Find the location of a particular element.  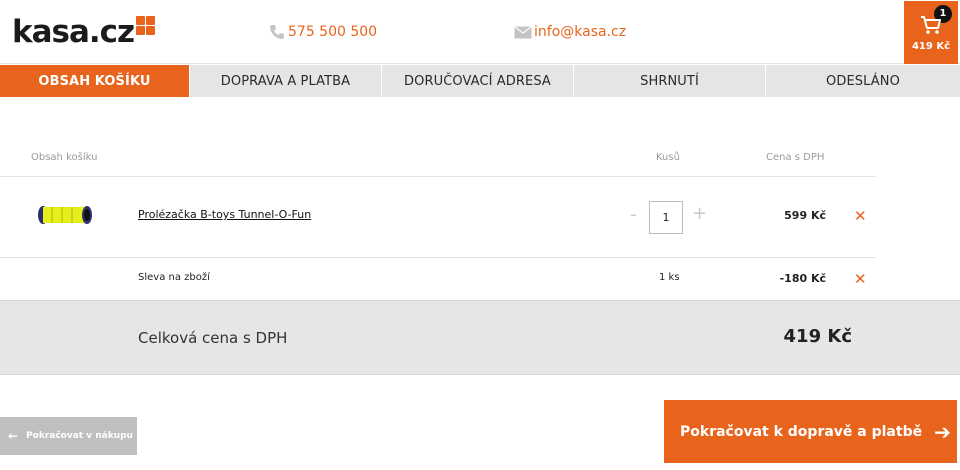

discount-qty: 1 ks is located at coordinates (669, 277).